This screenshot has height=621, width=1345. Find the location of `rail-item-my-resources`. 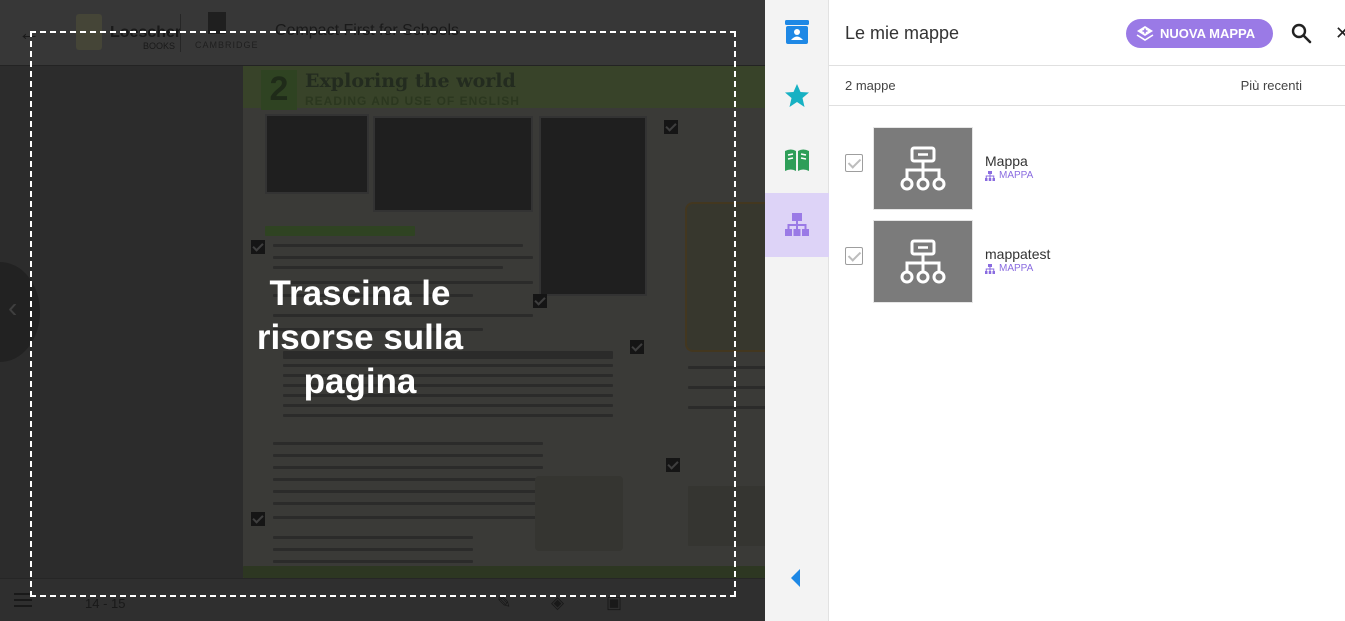

rail-item-my-resources is located at coordinates (797, 32).